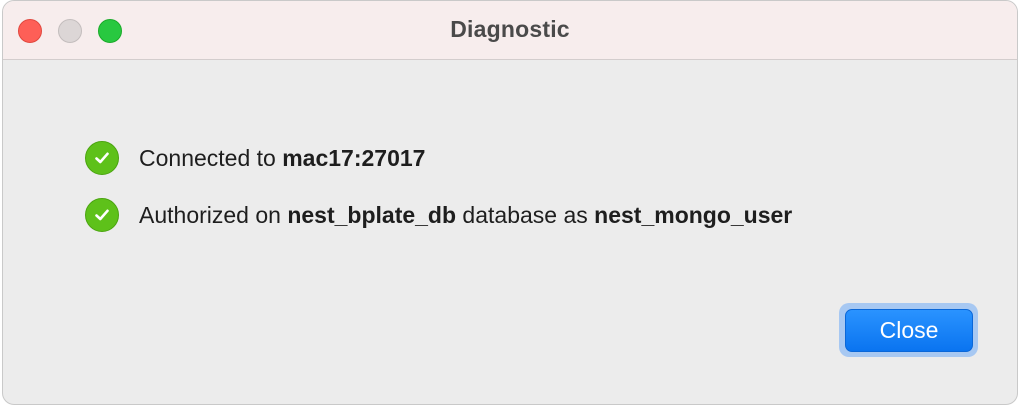  What do you see at coordinates (372, 214) in the screenshot?
I see `database-value: nest_bplate_db` at bounding box center [372, 214].